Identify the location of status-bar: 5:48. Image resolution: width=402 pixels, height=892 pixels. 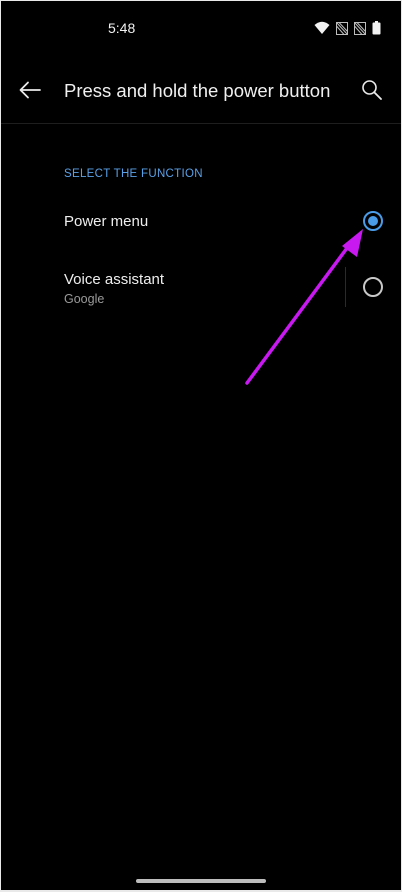
(201, 26).